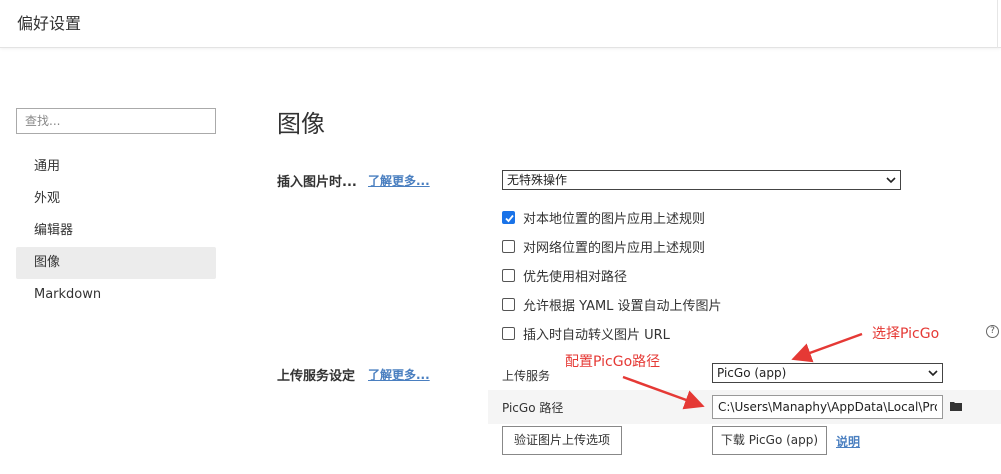 Image resolution: width=1001 pixels, height=474 pixels. Describe the element at coordinates (301, 124) in the screenshot. I see `page-title: 图像` at that location.